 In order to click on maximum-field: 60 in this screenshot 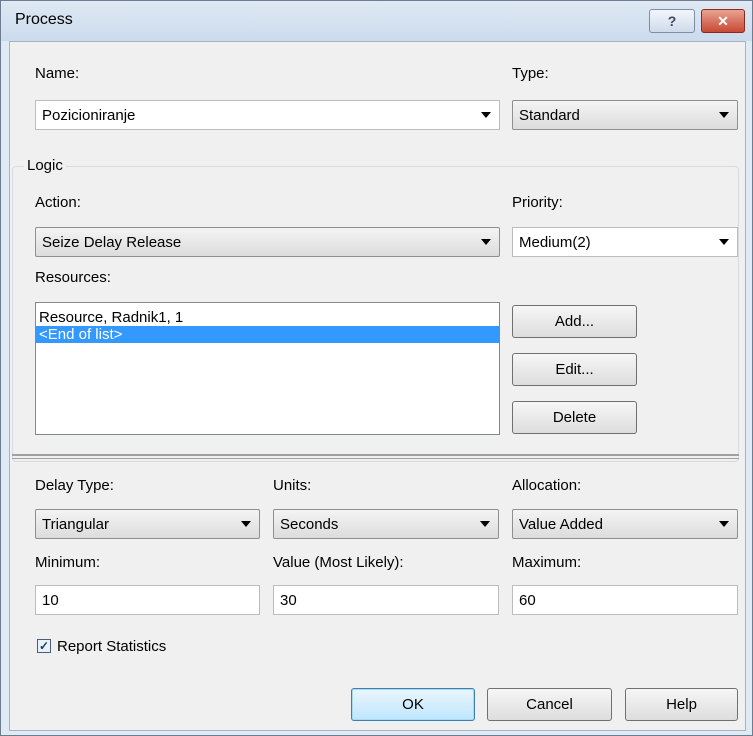, I will do `click(625, 600)`.